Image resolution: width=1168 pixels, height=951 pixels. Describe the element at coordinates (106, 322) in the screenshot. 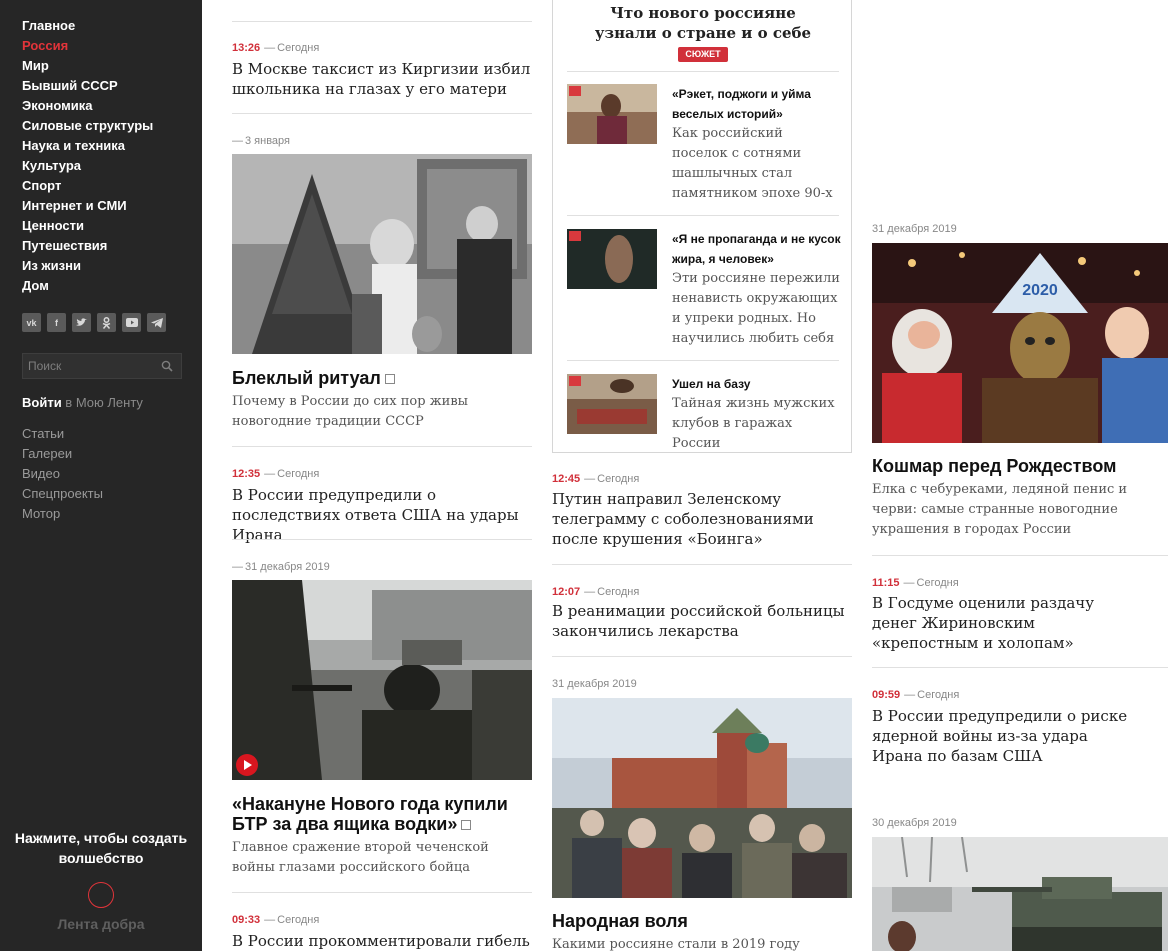

I see `odnoklassniki-icon` at that location.